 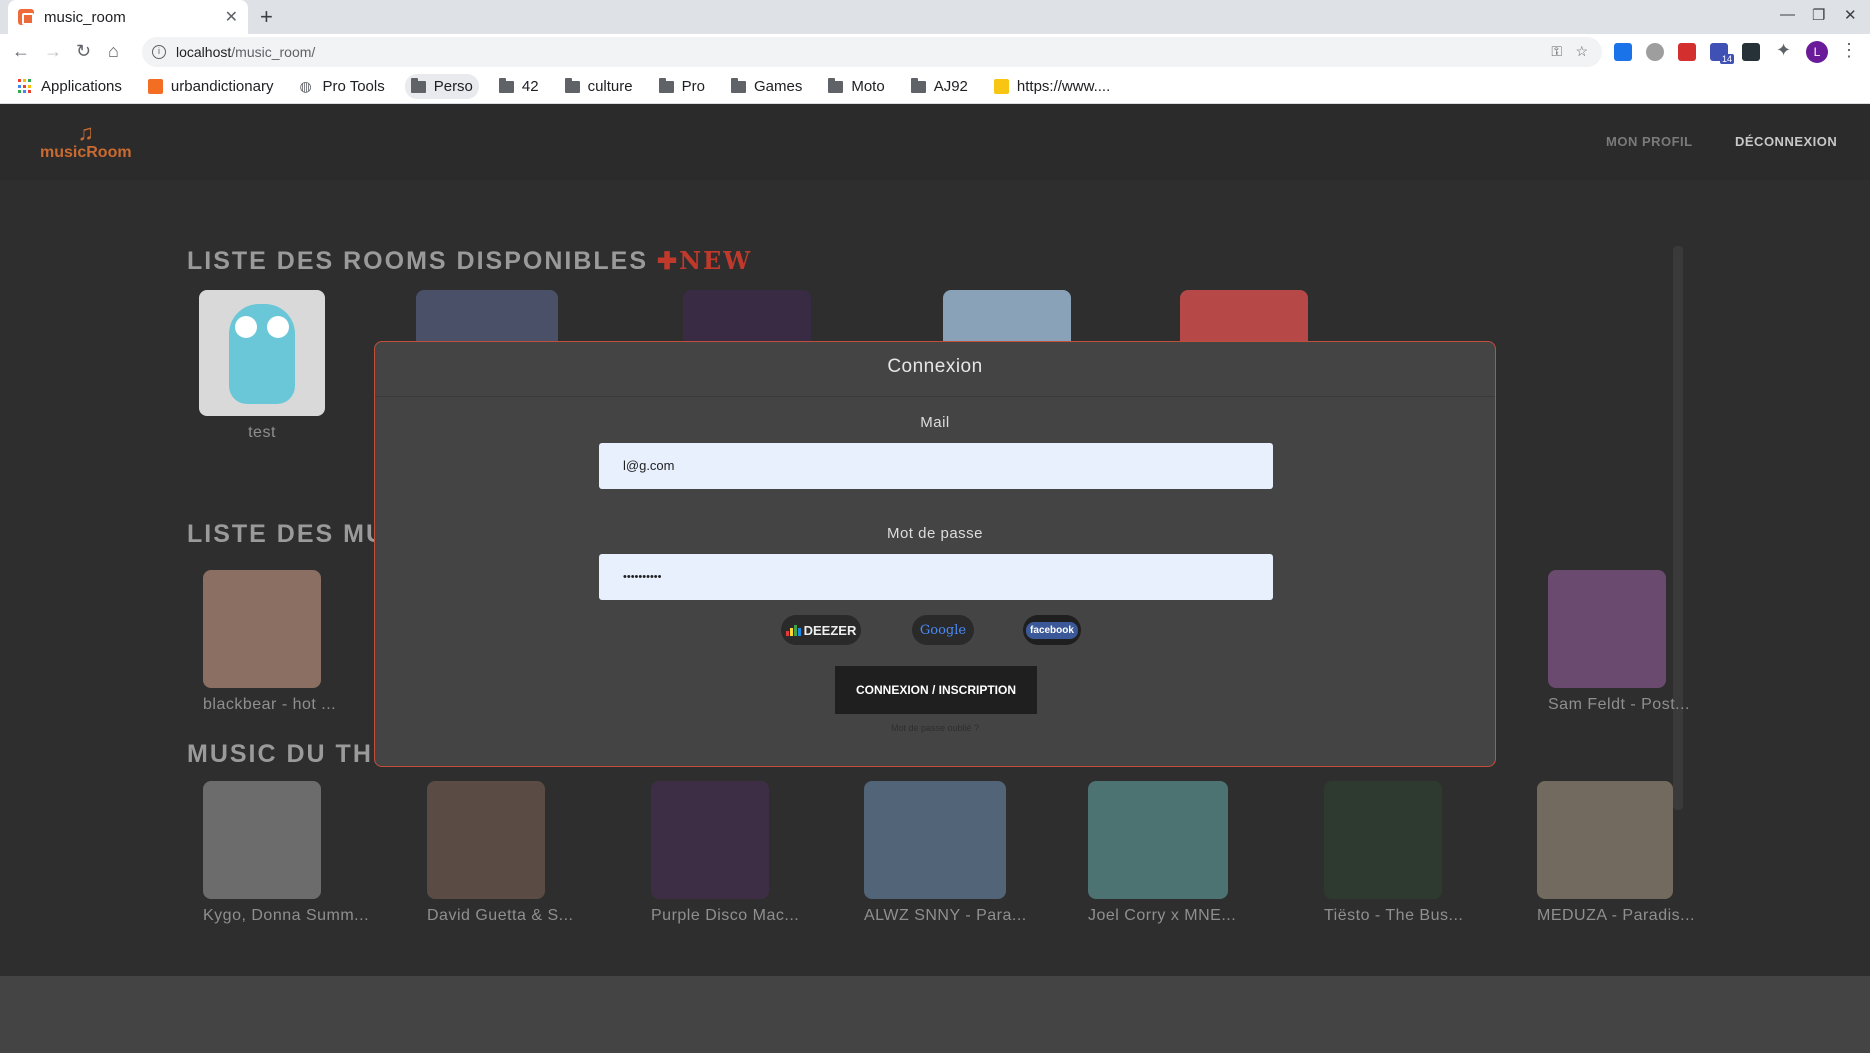 I want to click on profile-avatar: L, so click(x=1817, y=52).